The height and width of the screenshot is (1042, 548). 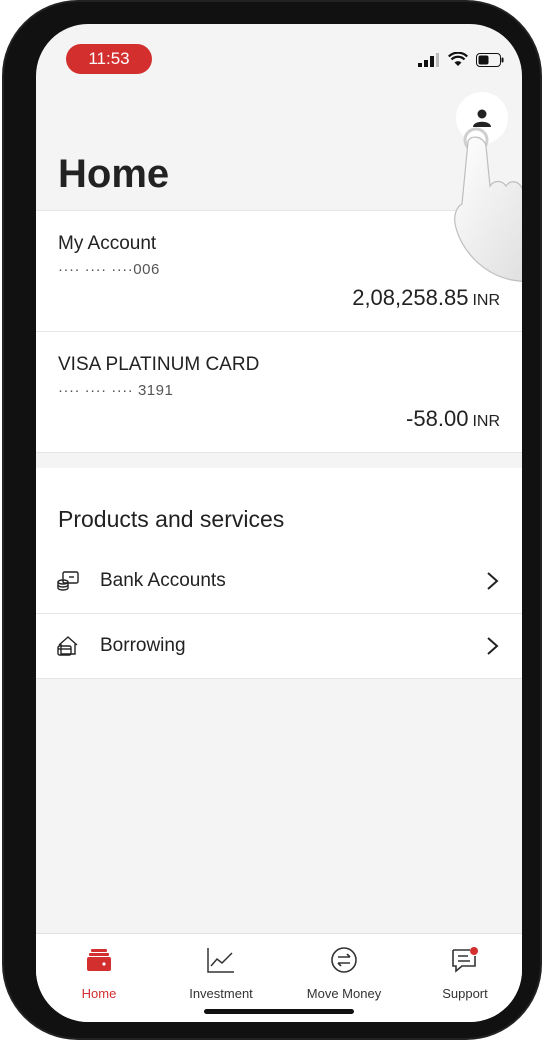 What do you see at coordinates (163, 580) in the screenshot?
I see `list-item-label: Bank Accounts` at bounding box center [163, 580].